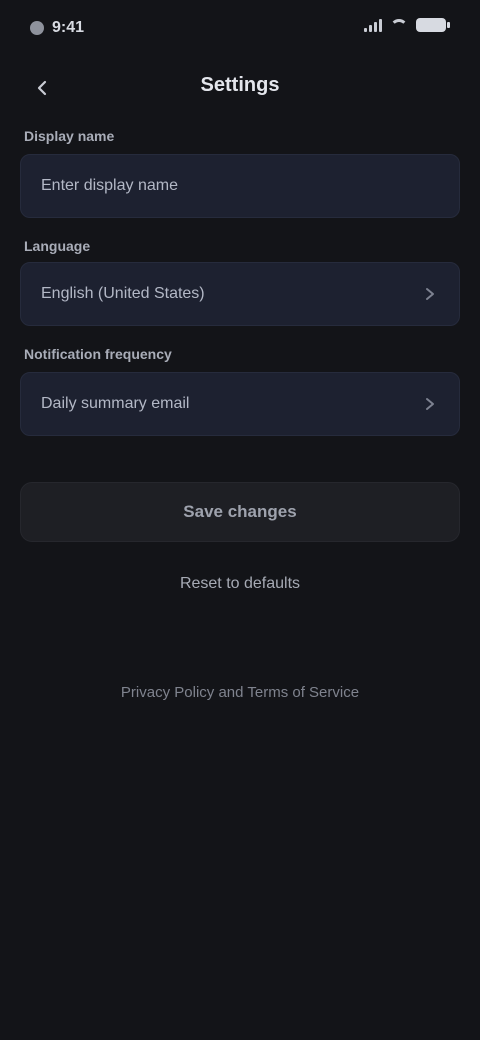 The height and width of the screenshot is (1040, 480). Describe the element at coordinates (115, 403) in the screenshot. I see `notification-frequency-value: Daily summary email` at that location.